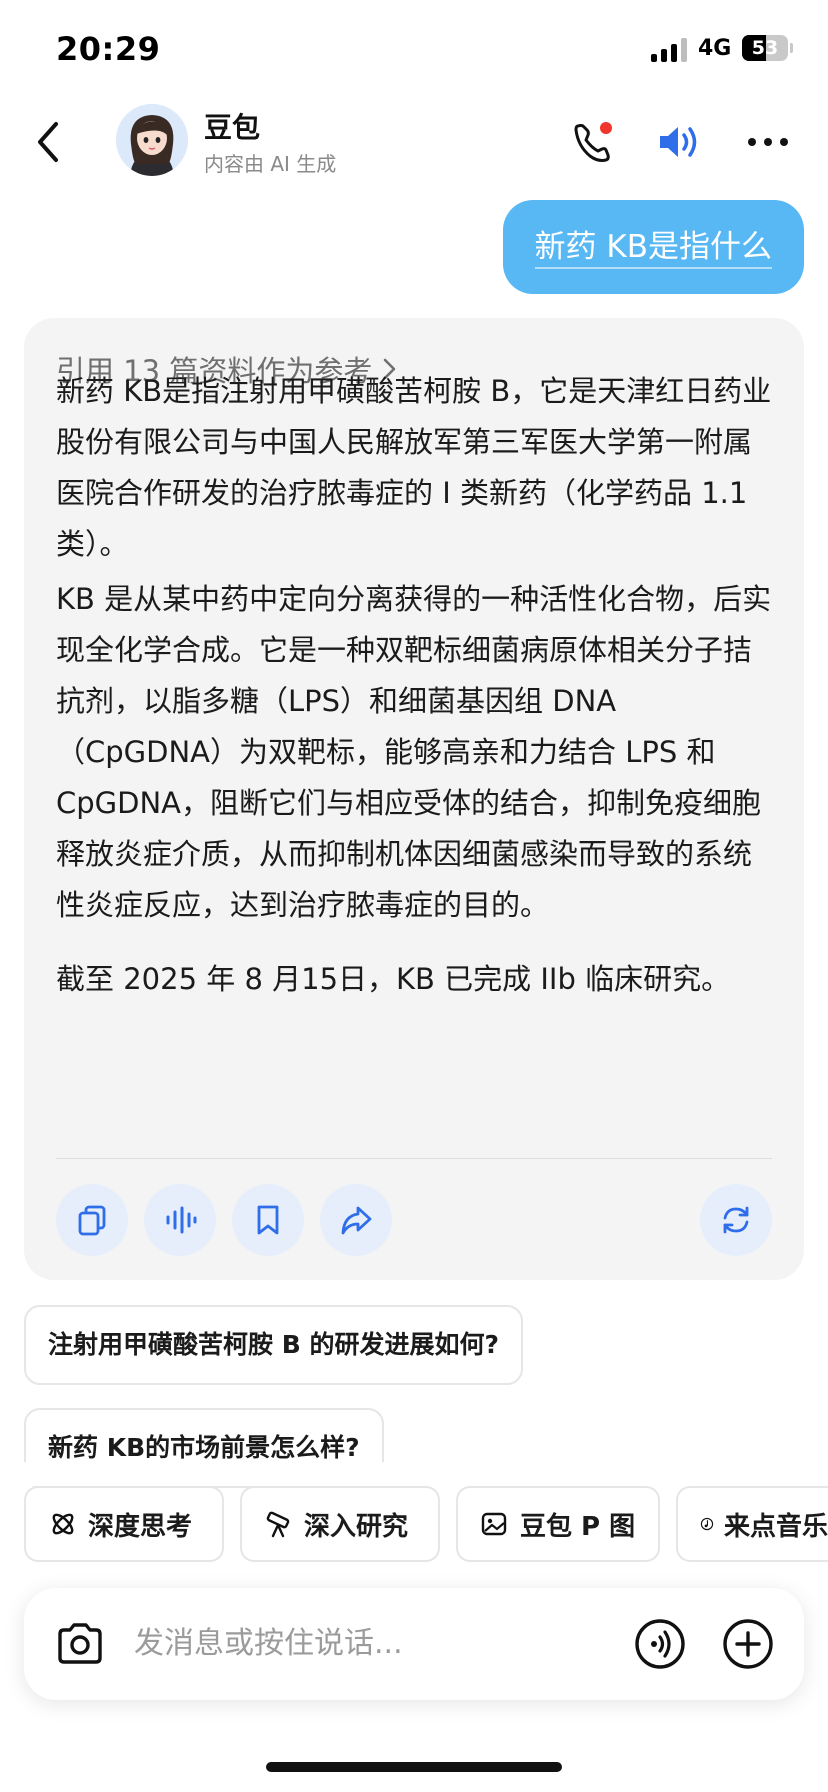  I want to click on read-aloud-button, so click(180, 1220).